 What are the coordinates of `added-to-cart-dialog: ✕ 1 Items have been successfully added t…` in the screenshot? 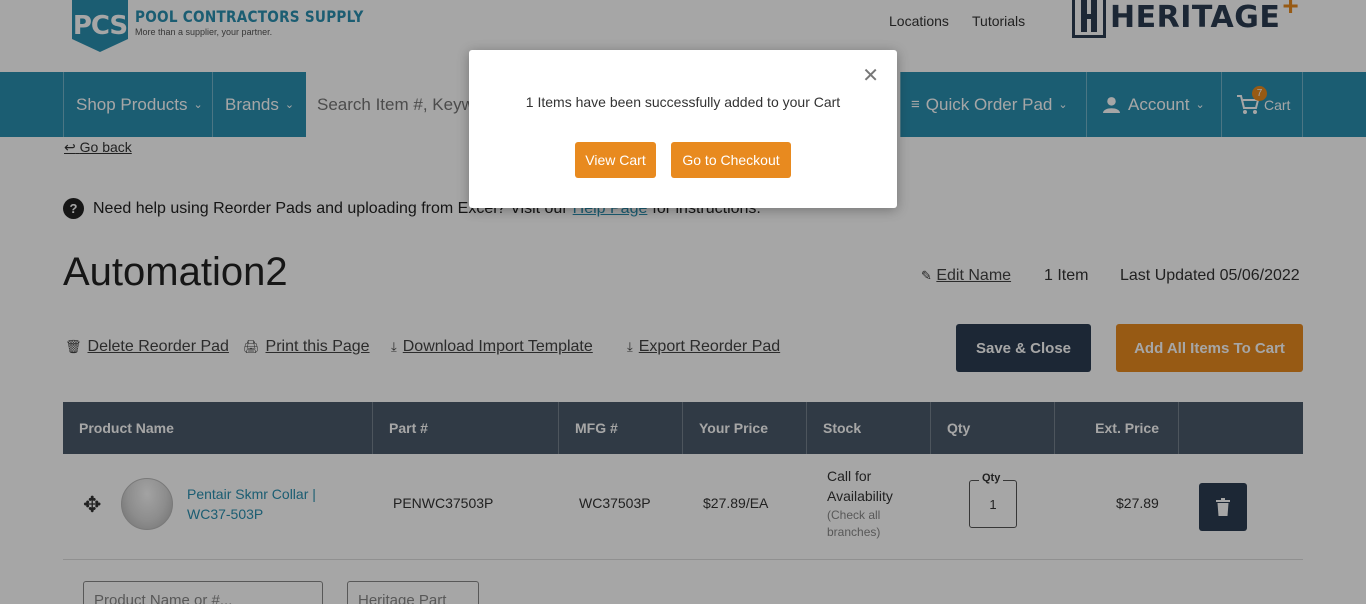 It's located at (683, 129).